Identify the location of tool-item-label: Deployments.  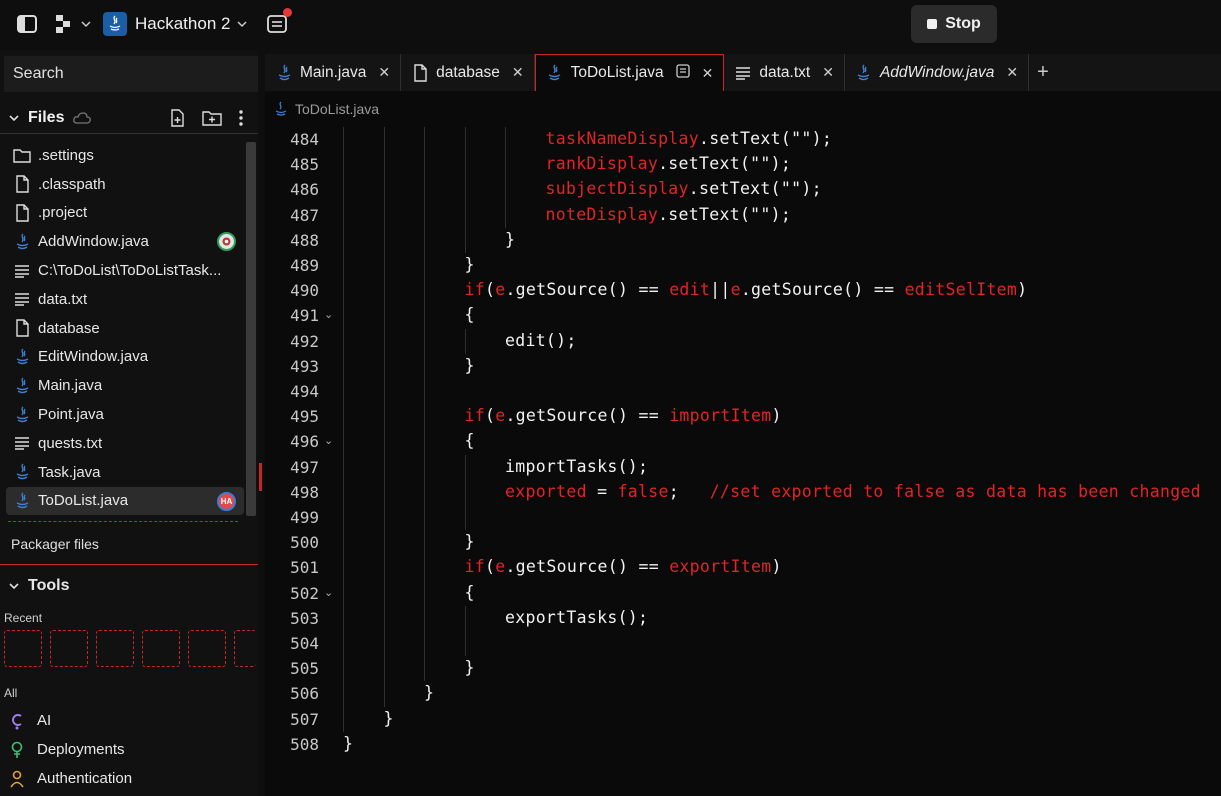
(81, 749).